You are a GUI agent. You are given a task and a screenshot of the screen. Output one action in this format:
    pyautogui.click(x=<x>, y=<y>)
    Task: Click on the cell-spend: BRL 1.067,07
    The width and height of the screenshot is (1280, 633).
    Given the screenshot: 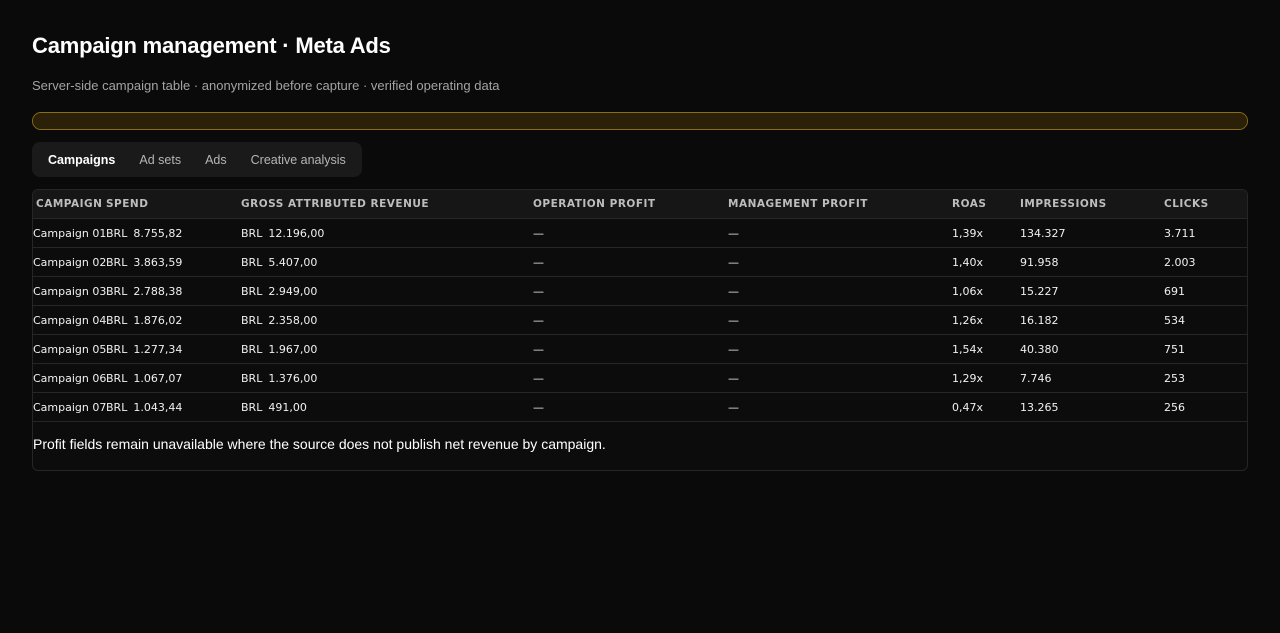 What is the action you would take?
    pyautogui.click(x=173, y=378)
    